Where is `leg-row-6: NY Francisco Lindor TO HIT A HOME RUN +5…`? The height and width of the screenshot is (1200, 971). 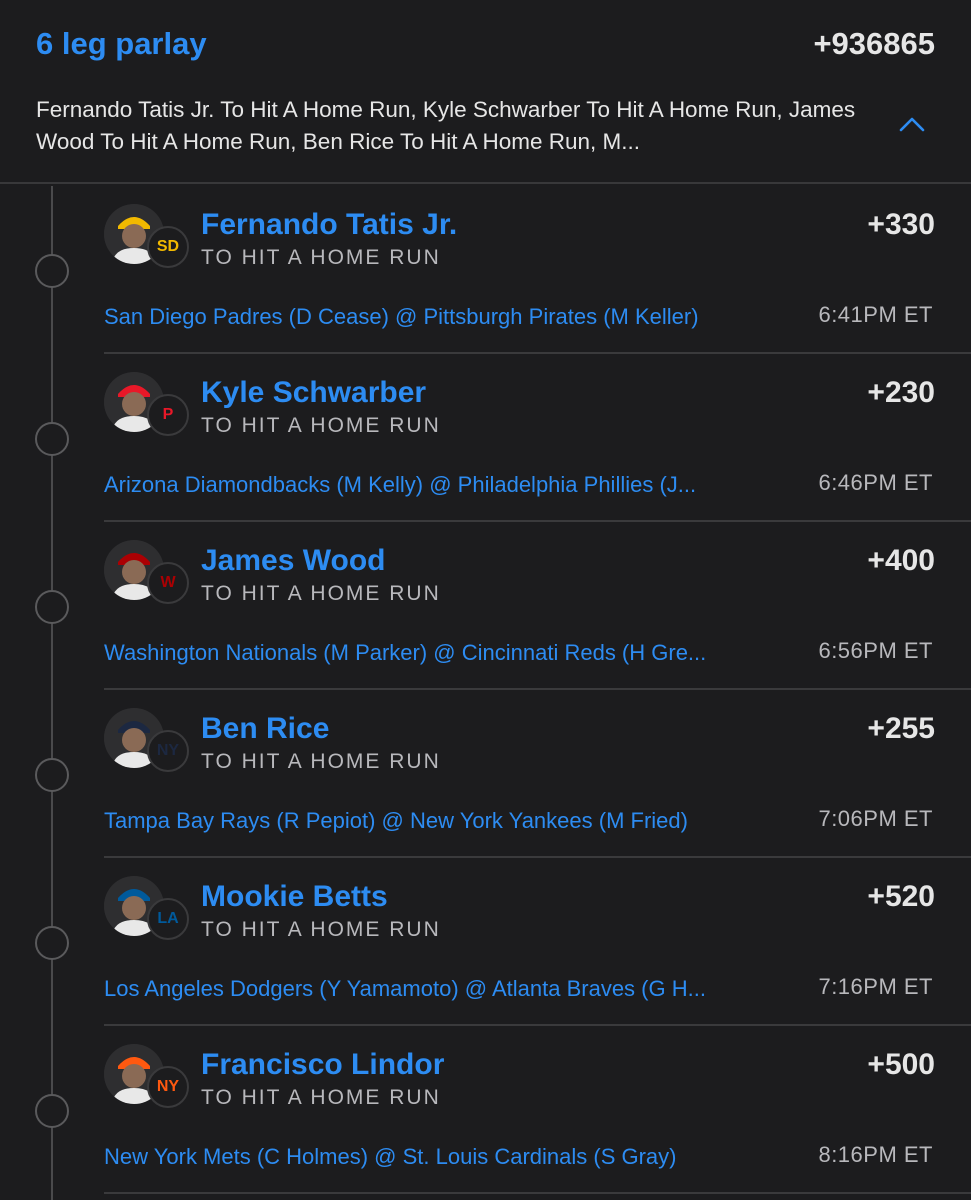
leg-row-6: NY Francisco Lindor TO HIT A HOME RUN +5… is located at coordinates (485, 1110).